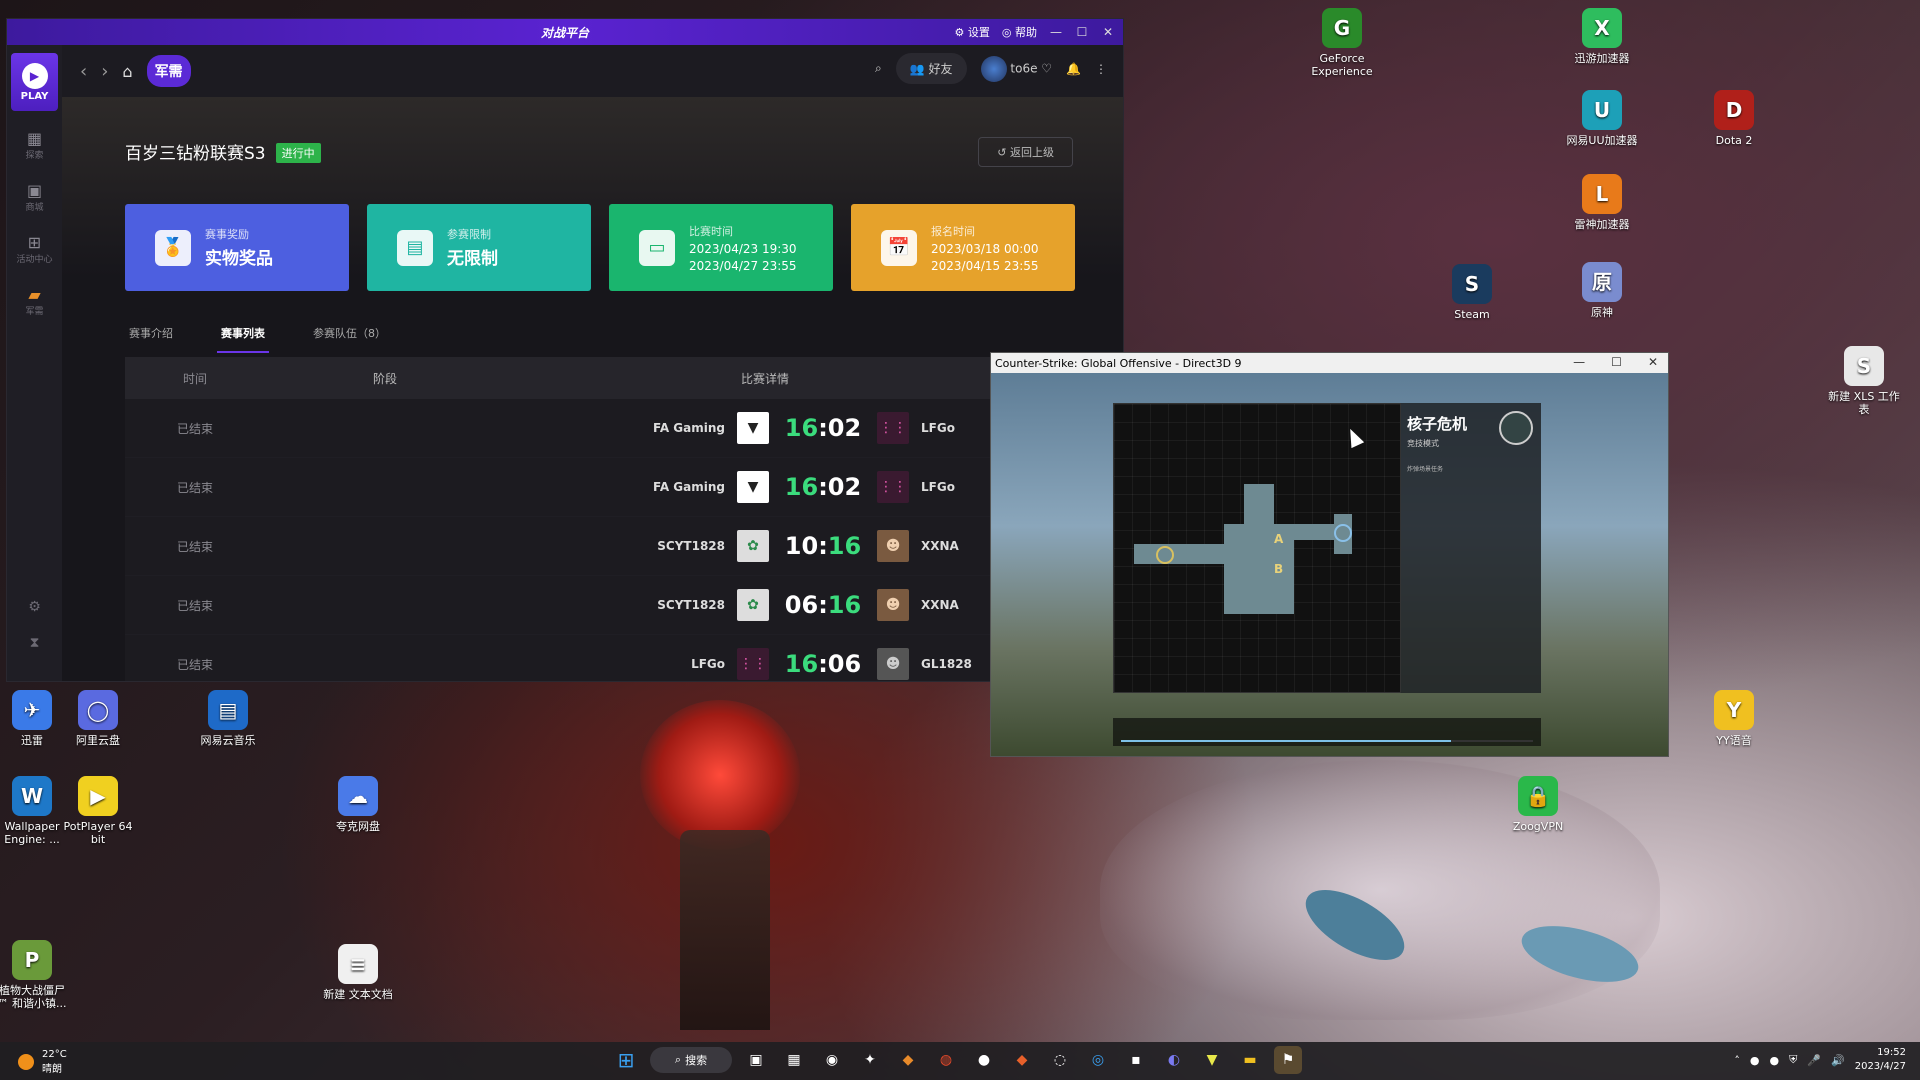  I want to click on app-taskbar-icon: ✦, so click(870, 1060).